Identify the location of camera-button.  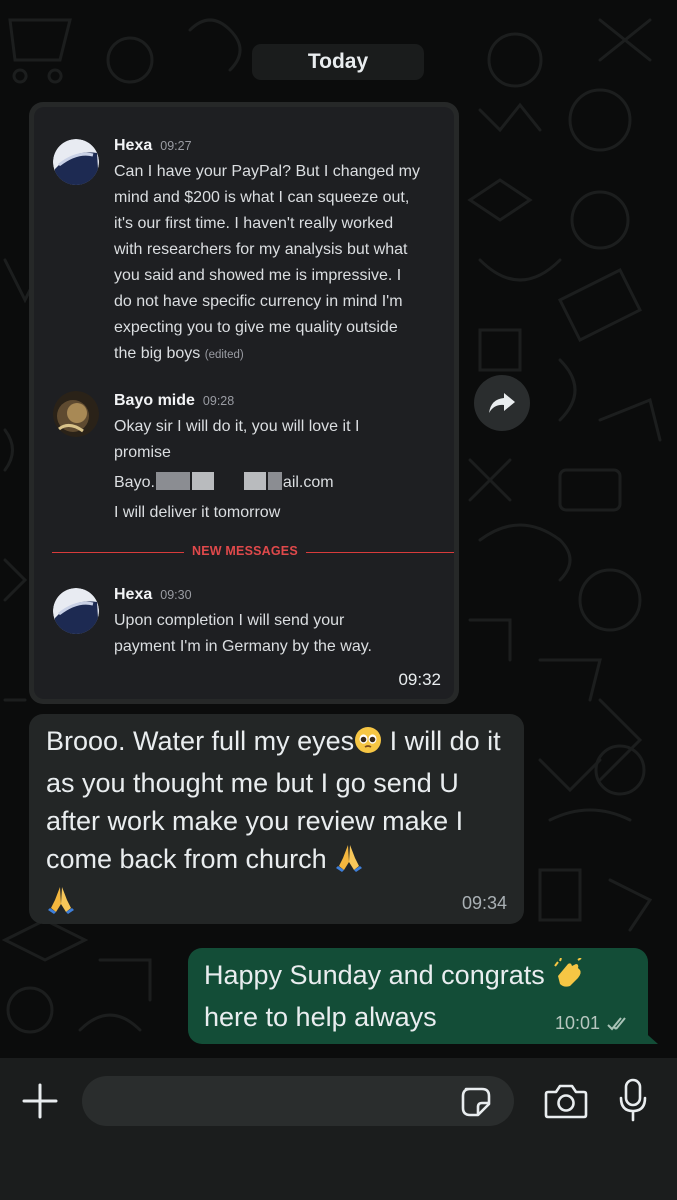
(566, 1101).